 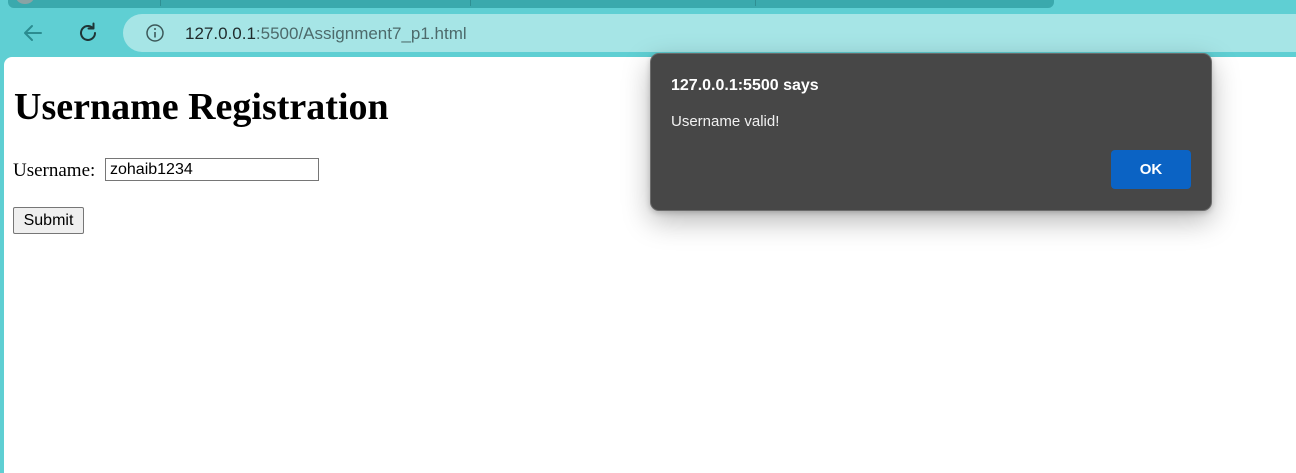 I want to click on reload-icon, so click(x=88, y=31).